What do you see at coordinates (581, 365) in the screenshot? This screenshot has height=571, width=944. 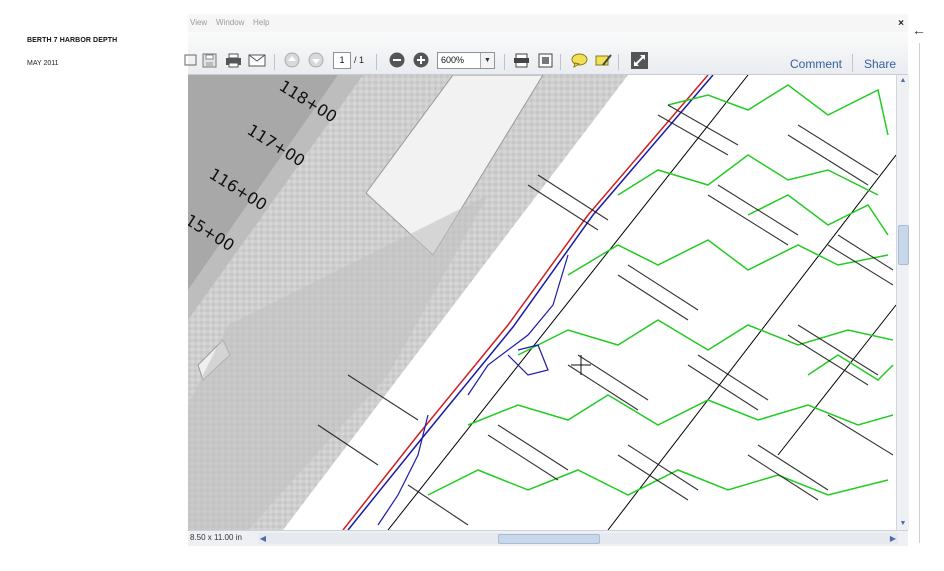 I see `crosshair-cursor` at bounding box center [581, 365].